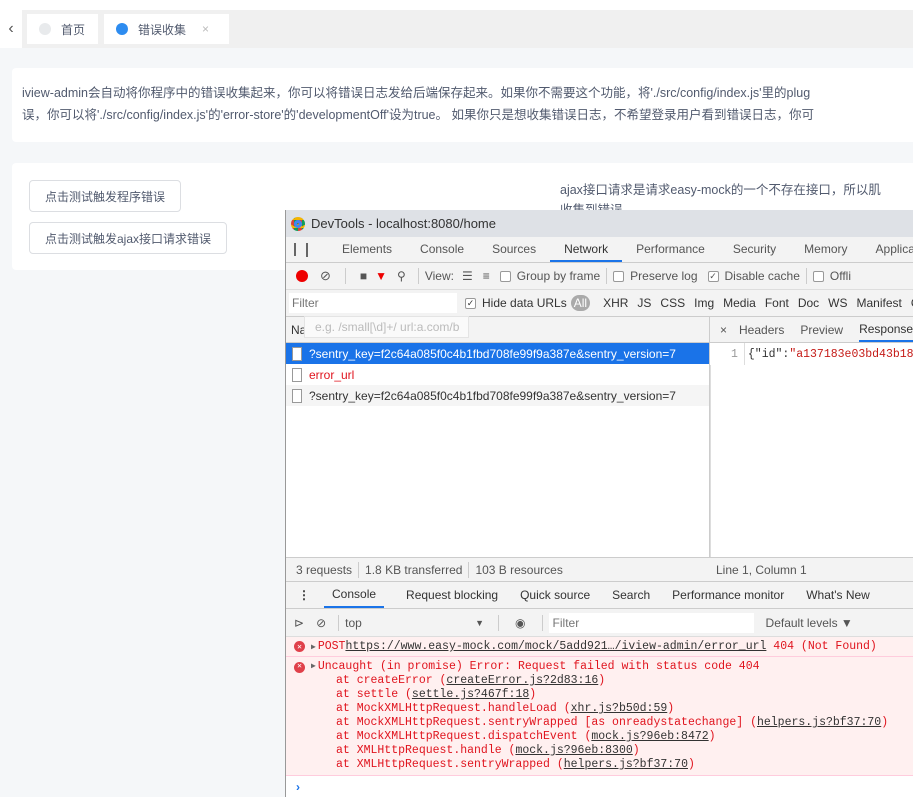 The width and height of the screenshot is (913, 797). What do you see at coordinates (307, 249) in the screenshot?
I see `device-toggle-icon` at bounding box center [307, 249].